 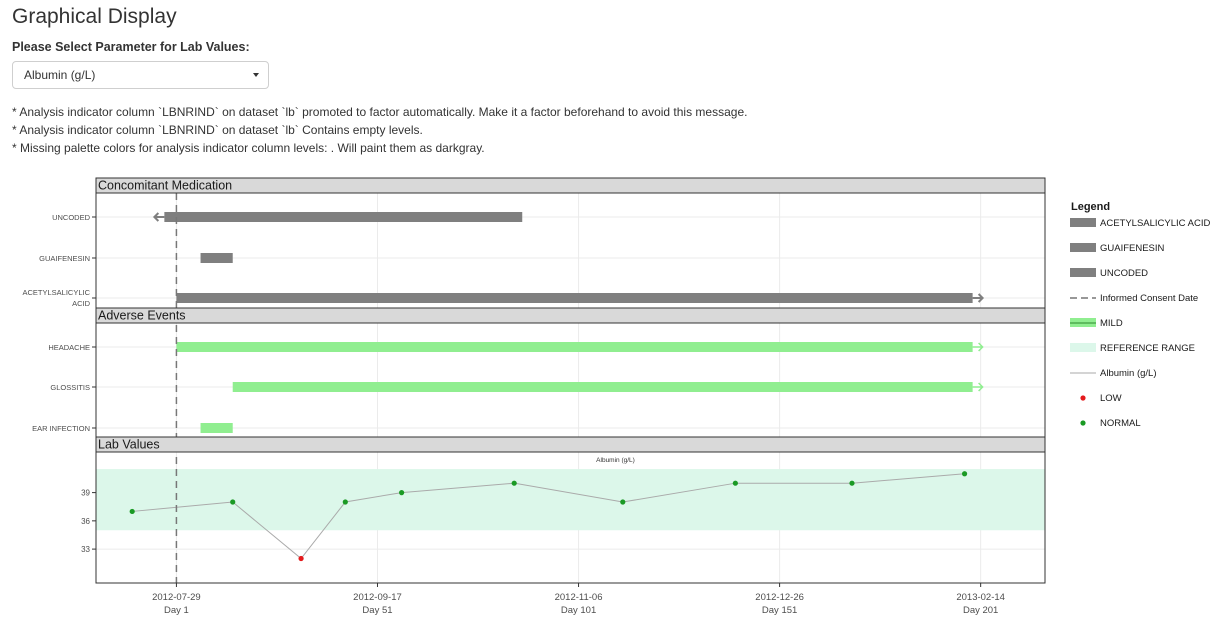 I want to click on reference-range-band, so click(x=570, y=500).